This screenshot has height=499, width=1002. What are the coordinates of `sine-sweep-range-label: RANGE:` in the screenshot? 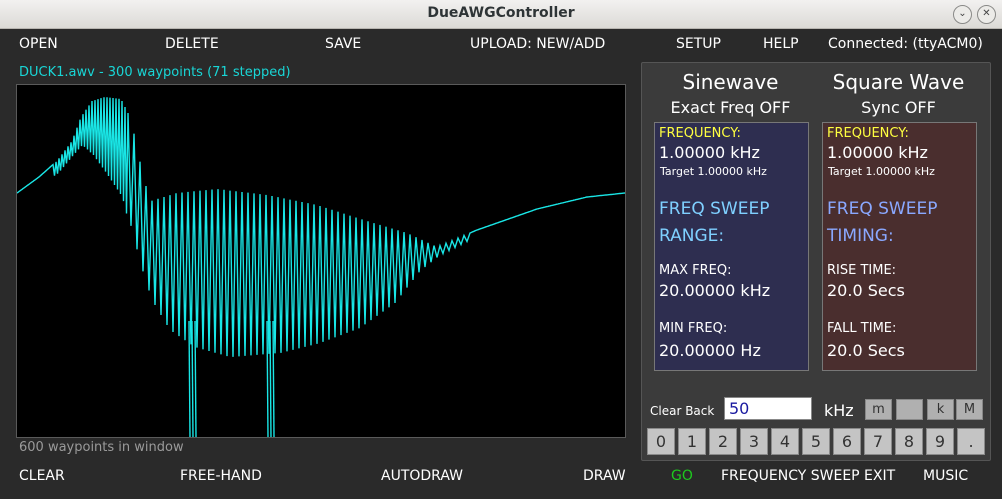 It's located at (692, 236).